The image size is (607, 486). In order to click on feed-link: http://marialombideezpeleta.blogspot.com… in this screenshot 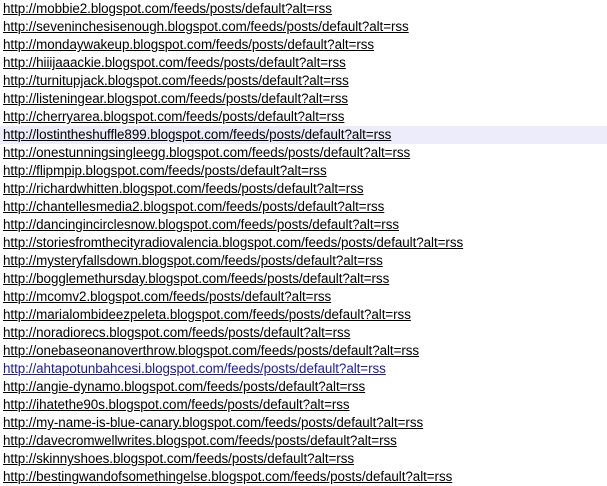, I will do `click(207, 314)`.